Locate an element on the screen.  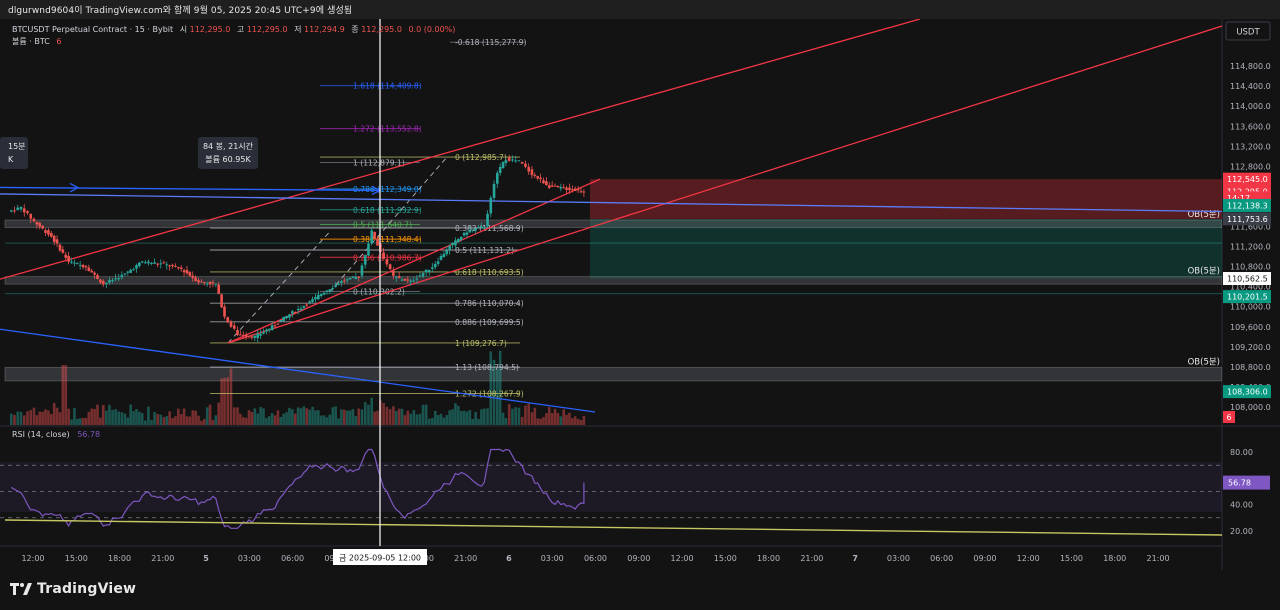
zone-supply is located at coordinates (906, 199).